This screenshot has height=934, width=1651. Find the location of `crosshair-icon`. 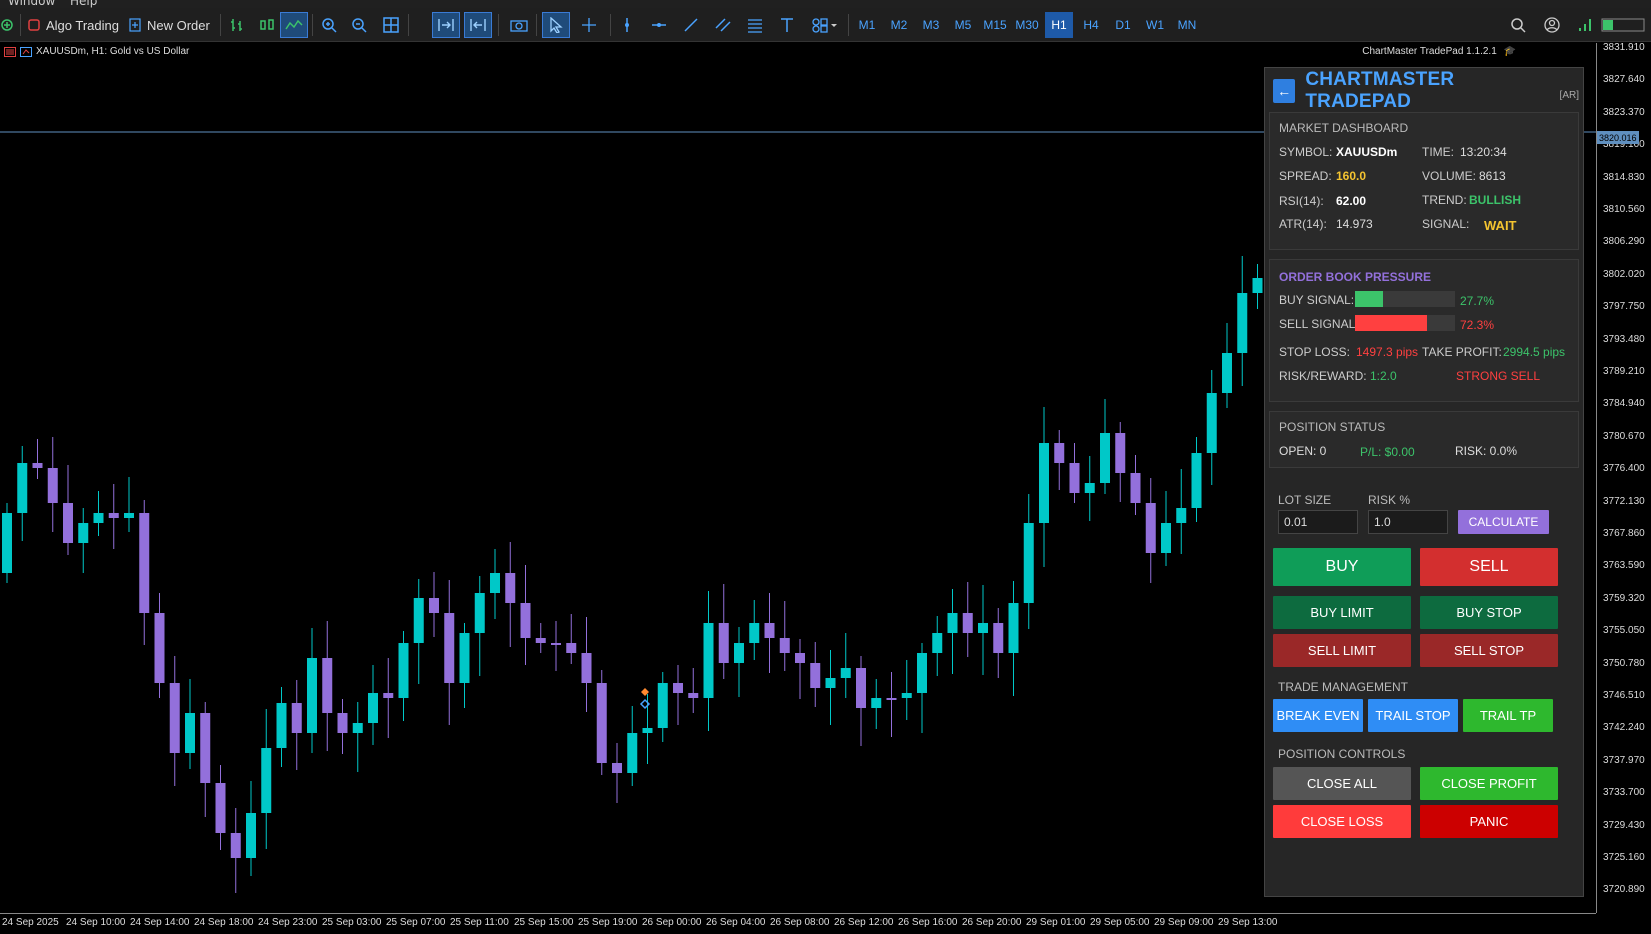

crosshair-icon is located at coordinates (589, 25).